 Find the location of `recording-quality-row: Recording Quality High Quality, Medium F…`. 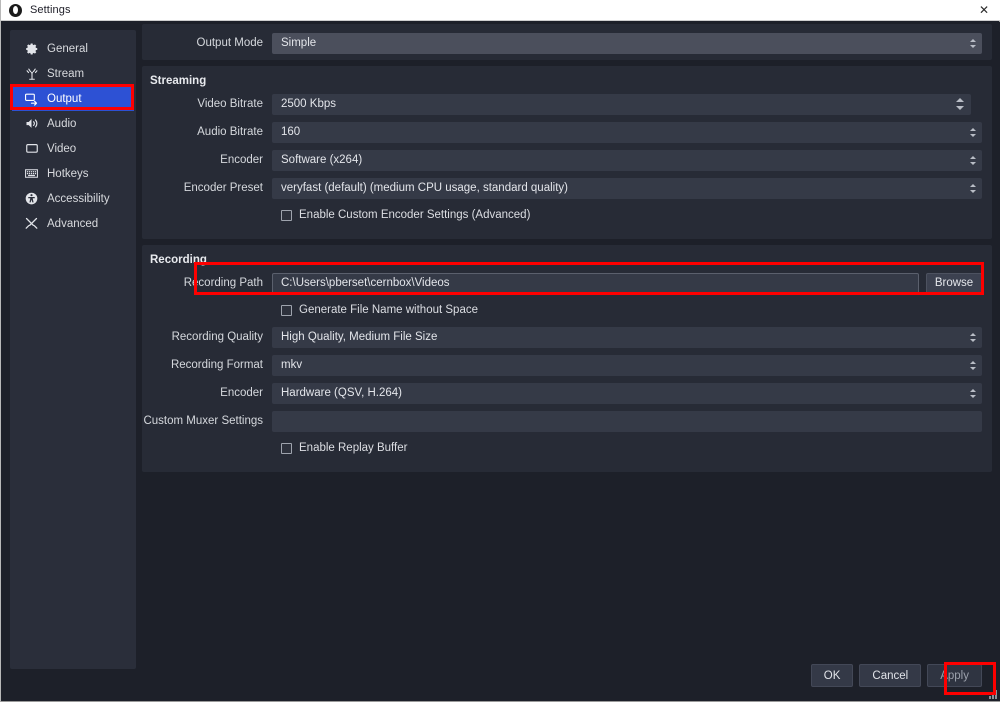

recording-quality-row: Recording Quality High Quality, Medium F… is located at coordinates (567, 337).